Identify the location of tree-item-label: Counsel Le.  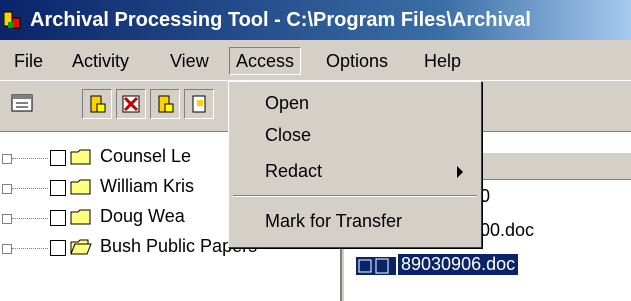
(146, 156).